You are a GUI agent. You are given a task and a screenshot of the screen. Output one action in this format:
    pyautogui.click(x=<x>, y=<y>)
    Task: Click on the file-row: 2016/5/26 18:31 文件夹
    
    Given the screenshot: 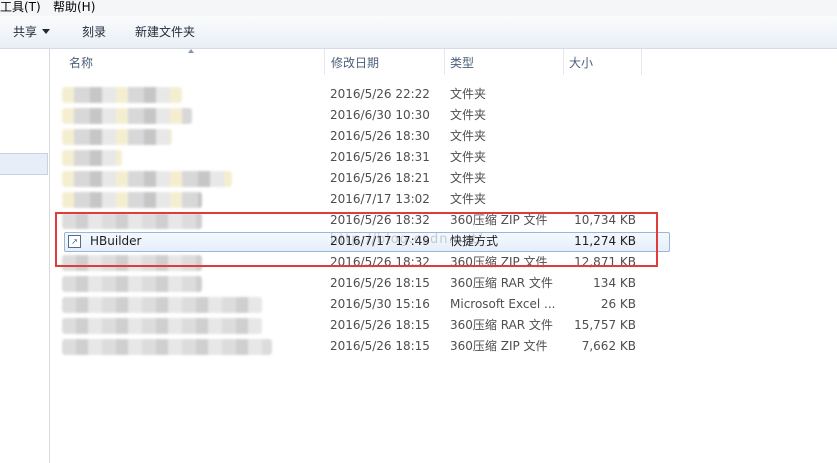 What is the action you would take?
    pyautogui.click(x=444, y=157)
    